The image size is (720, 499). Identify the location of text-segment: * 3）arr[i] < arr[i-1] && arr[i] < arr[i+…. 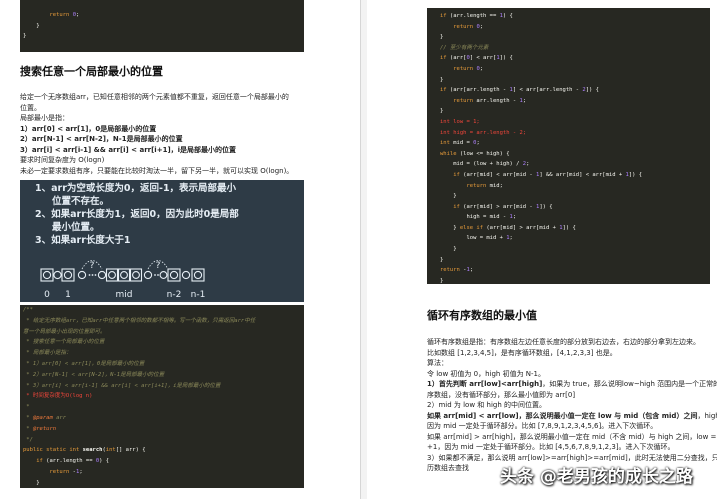
(122, 385).